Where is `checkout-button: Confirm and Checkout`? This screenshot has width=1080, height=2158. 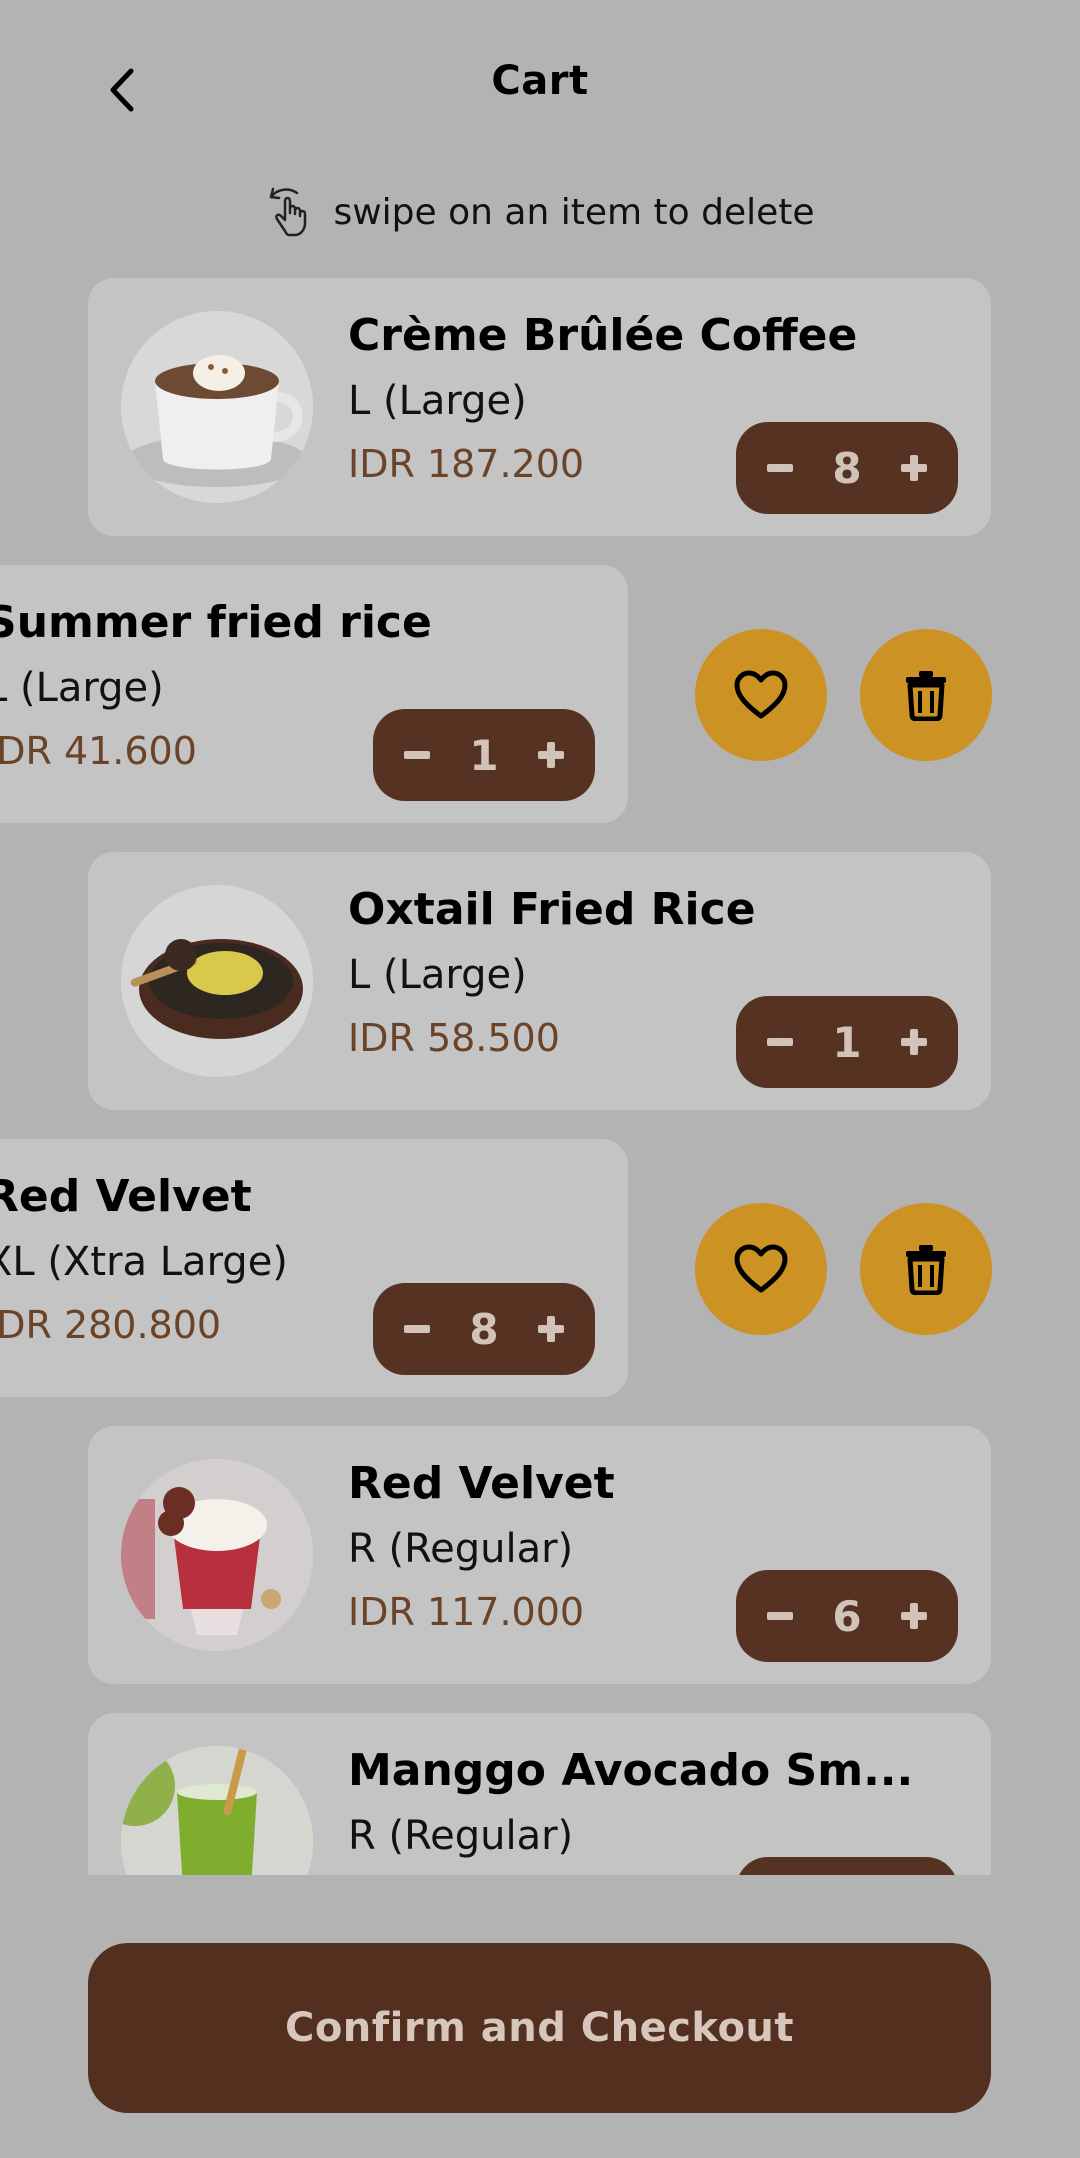
checkout-button: Confirm and Checkout is located at coordinates (539, 2028).